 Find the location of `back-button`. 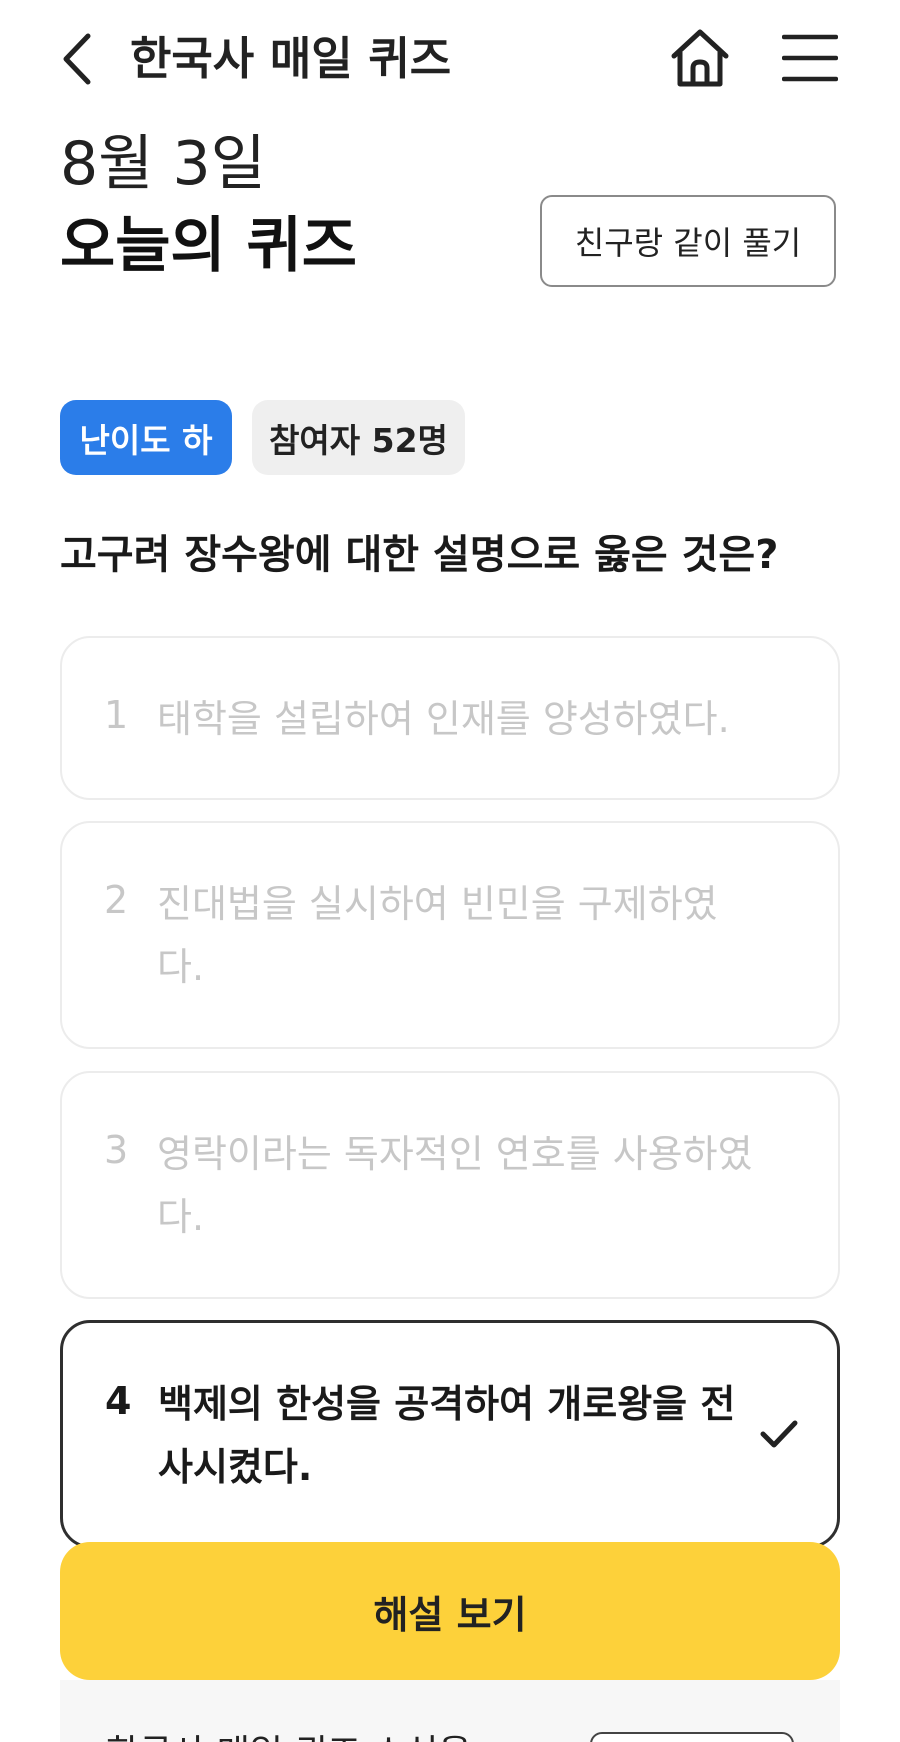

back-button is located at coordinates (78, 59).